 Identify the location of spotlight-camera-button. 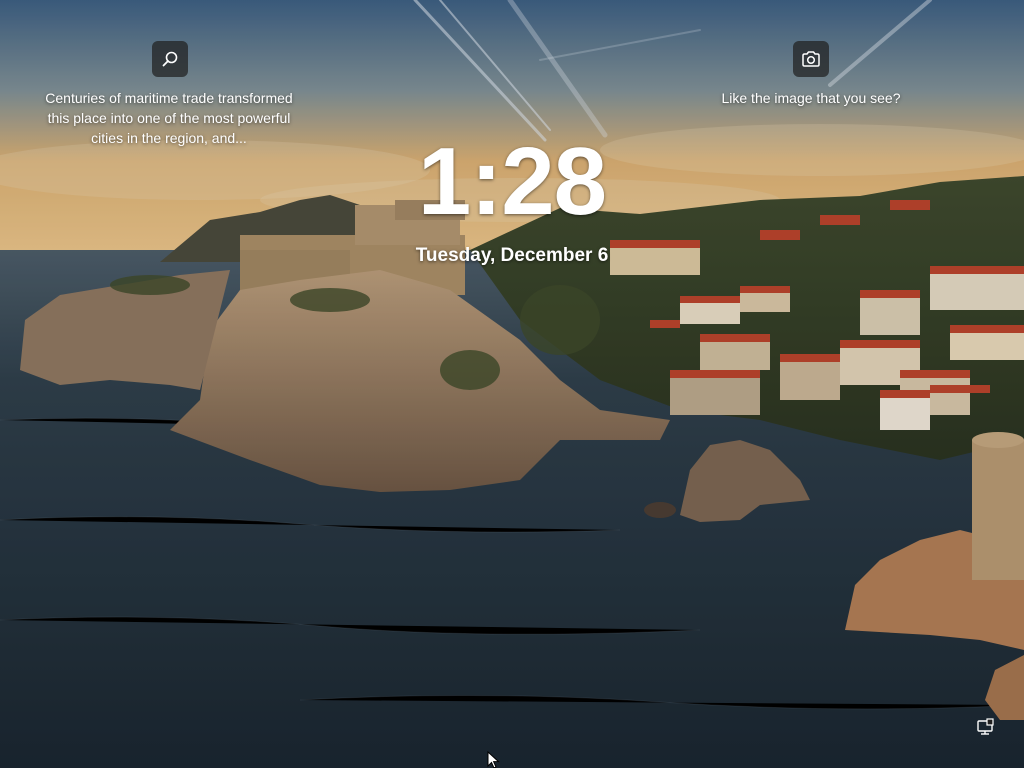
(811, 59).